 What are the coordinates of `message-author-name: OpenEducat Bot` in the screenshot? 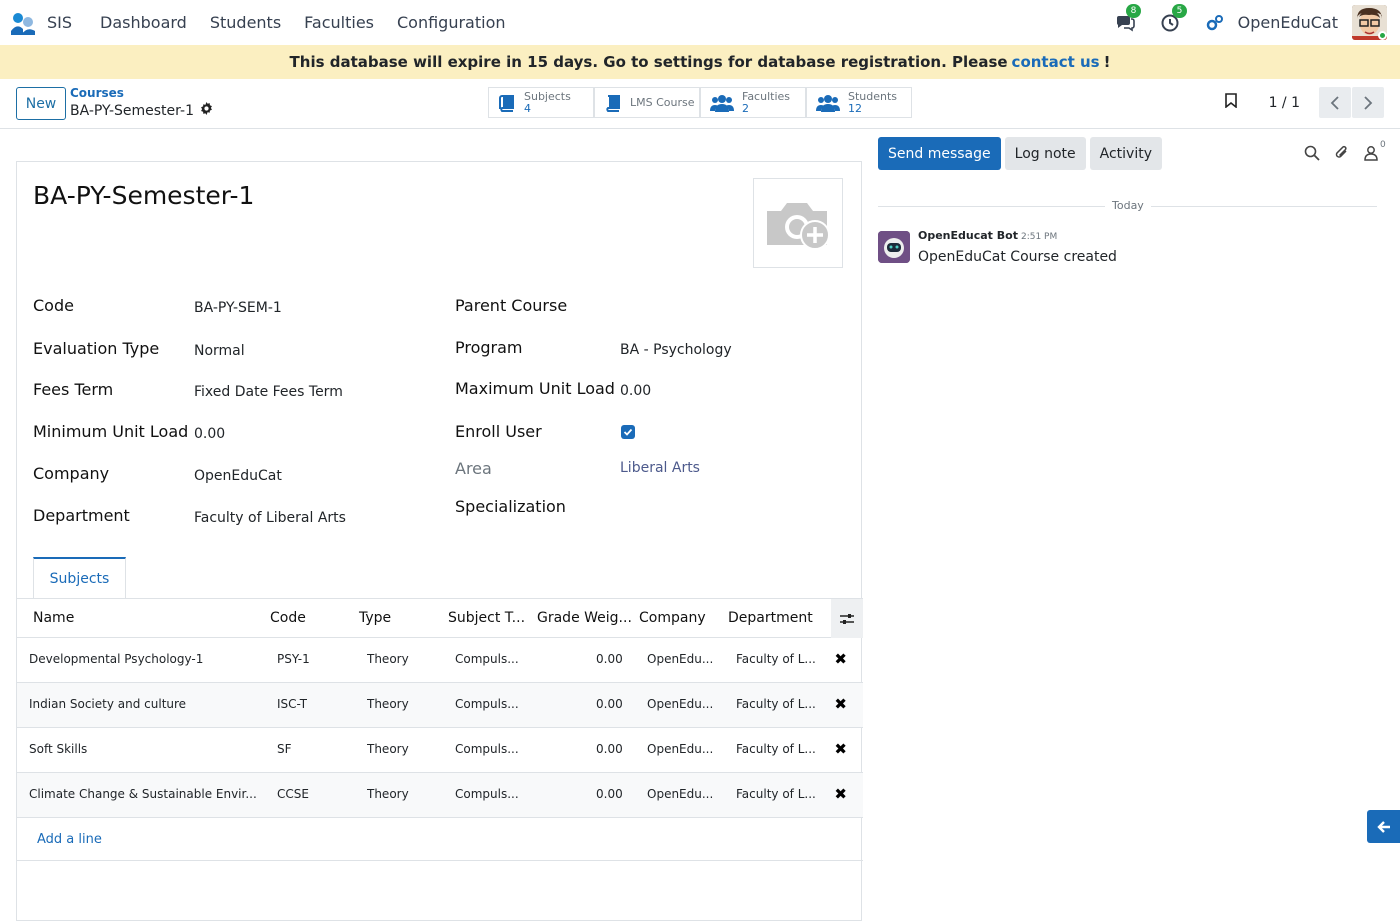 It's located at (968, 235).